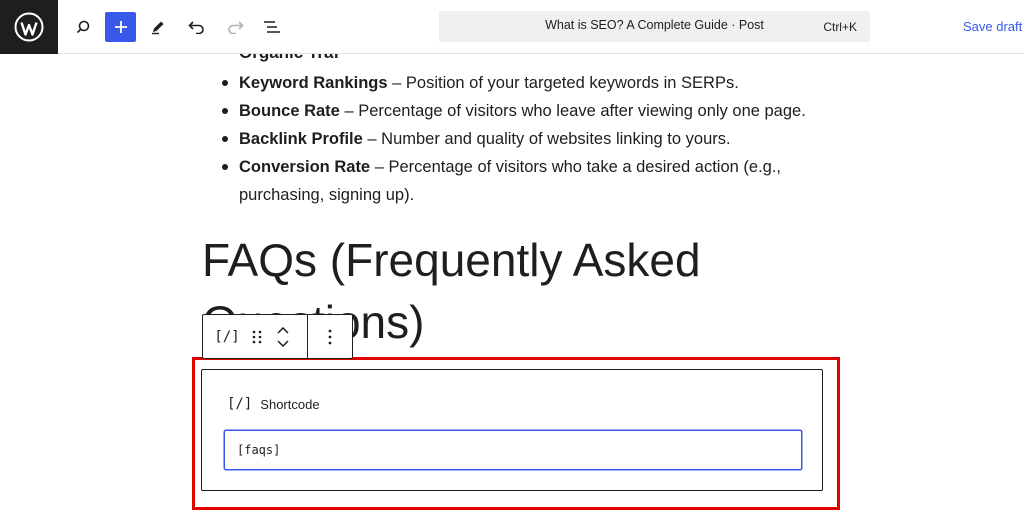 The image size is (1024, 512). I want to click on edit-pen-icon, so click(158, 27).